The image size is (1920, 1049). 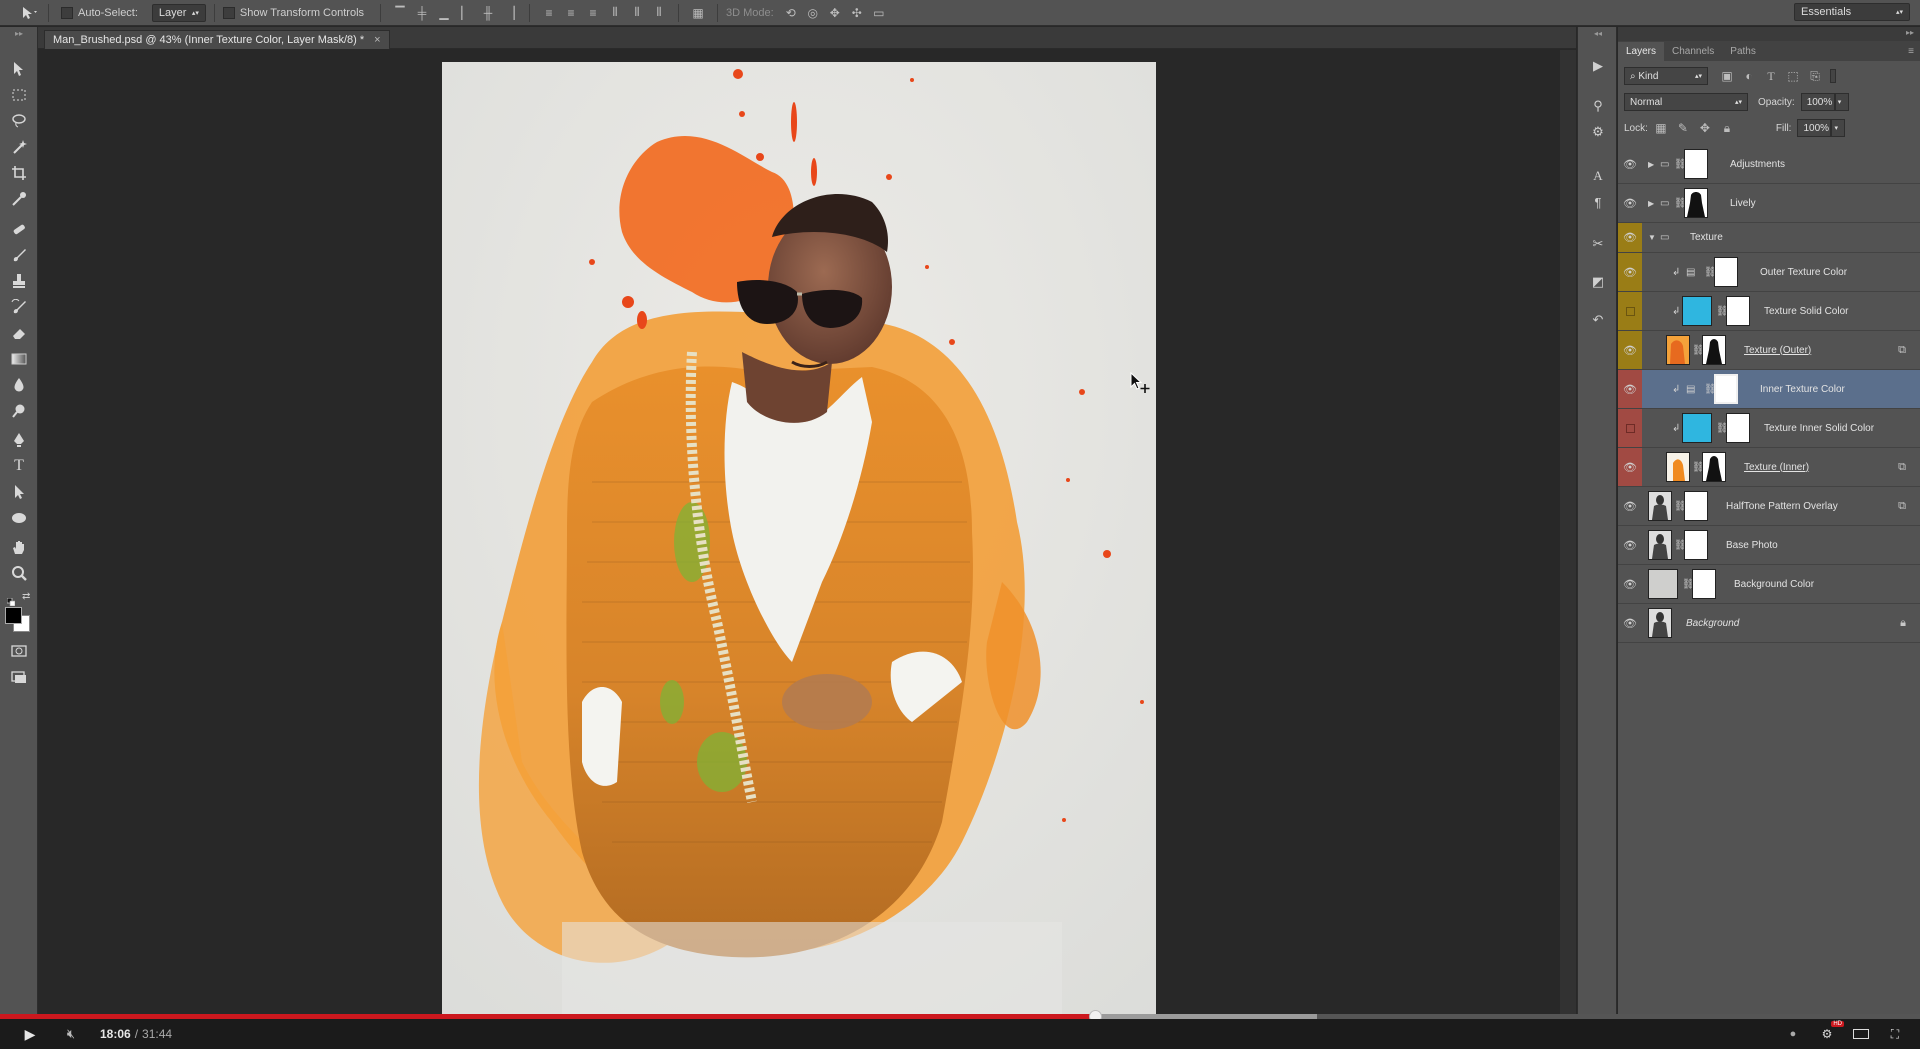 I want to click on 3d-rotate-icon: ⟲, so click(x=791, y=13).